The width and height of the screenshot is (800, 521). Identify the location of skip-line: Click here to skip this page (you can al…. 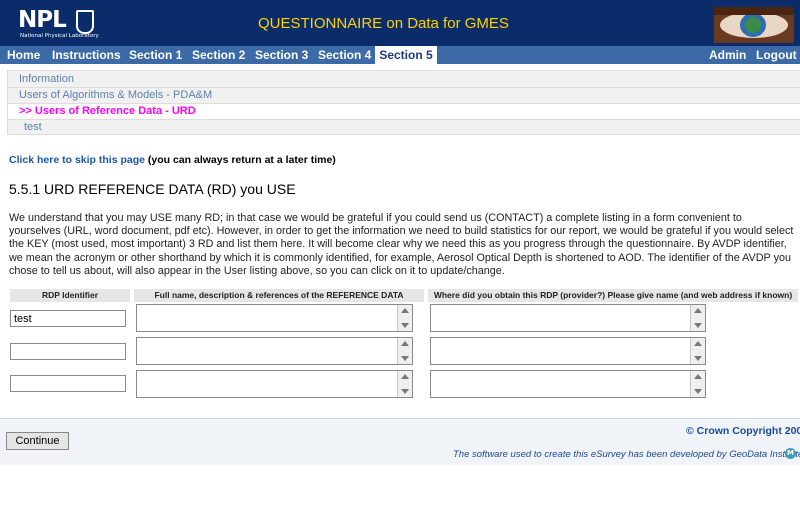
(172, 160).